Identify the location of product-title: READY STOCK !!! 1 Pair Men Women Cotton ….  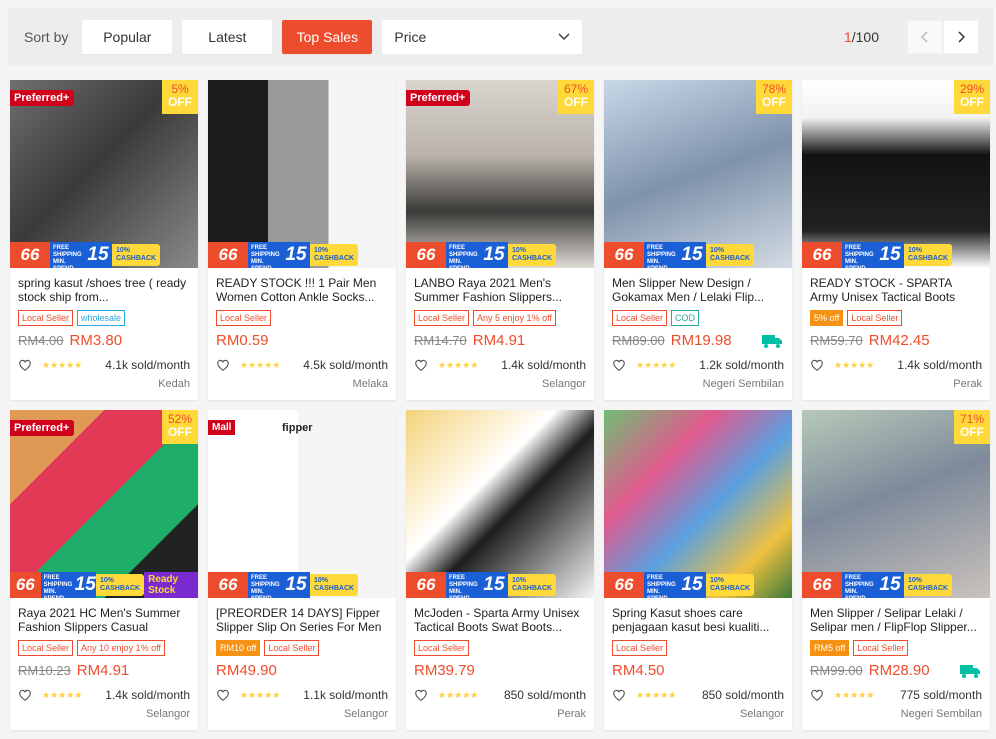
(302, 290).